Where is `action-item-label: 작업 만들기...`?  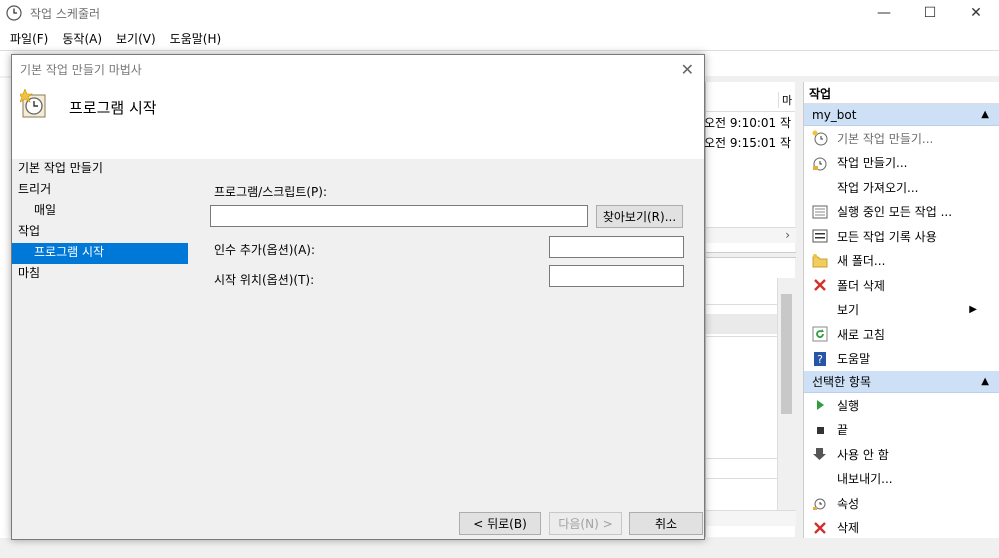 action-item-label: 작업 만들기... is located at coordinates (872, 163).